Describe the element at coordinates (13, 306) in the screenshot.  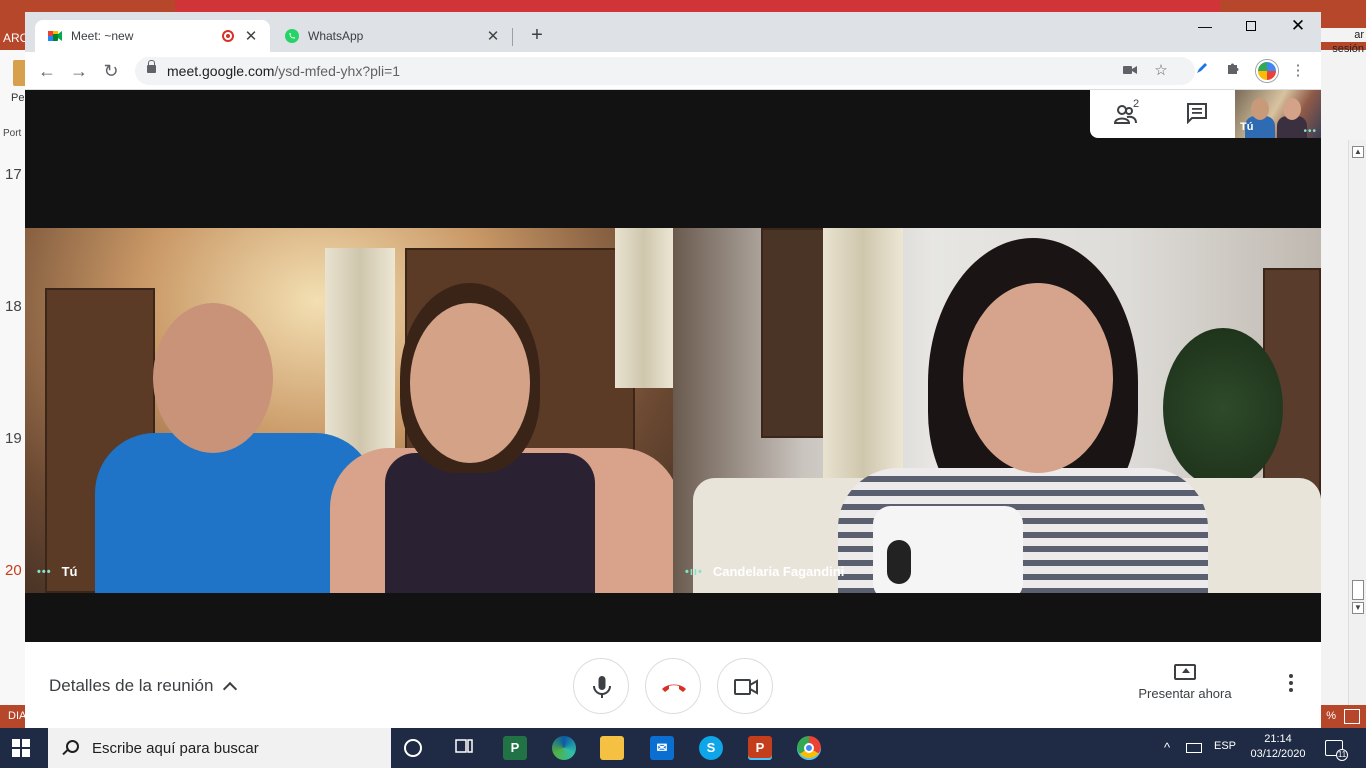
I see `slide-number: 18` at that location.